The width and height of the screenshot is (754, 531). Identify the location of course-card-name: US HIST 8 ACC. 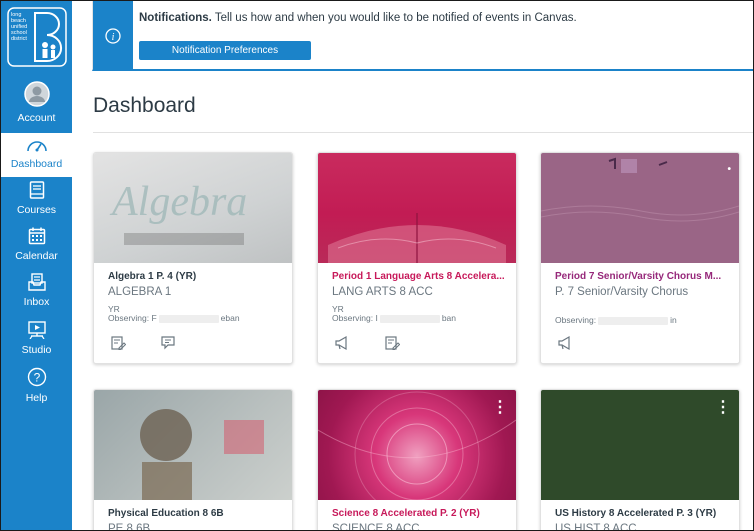
(596, 527).